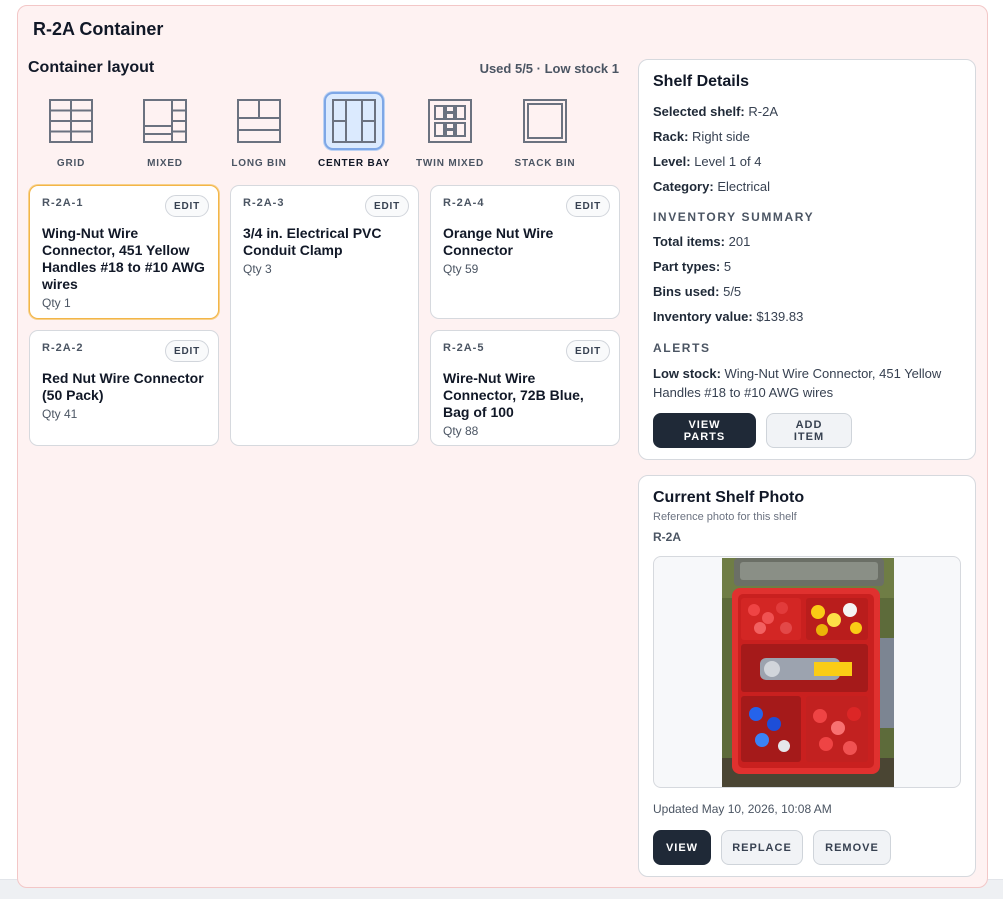  I want to click on page-title: R-2A Container, so click(98, 29).